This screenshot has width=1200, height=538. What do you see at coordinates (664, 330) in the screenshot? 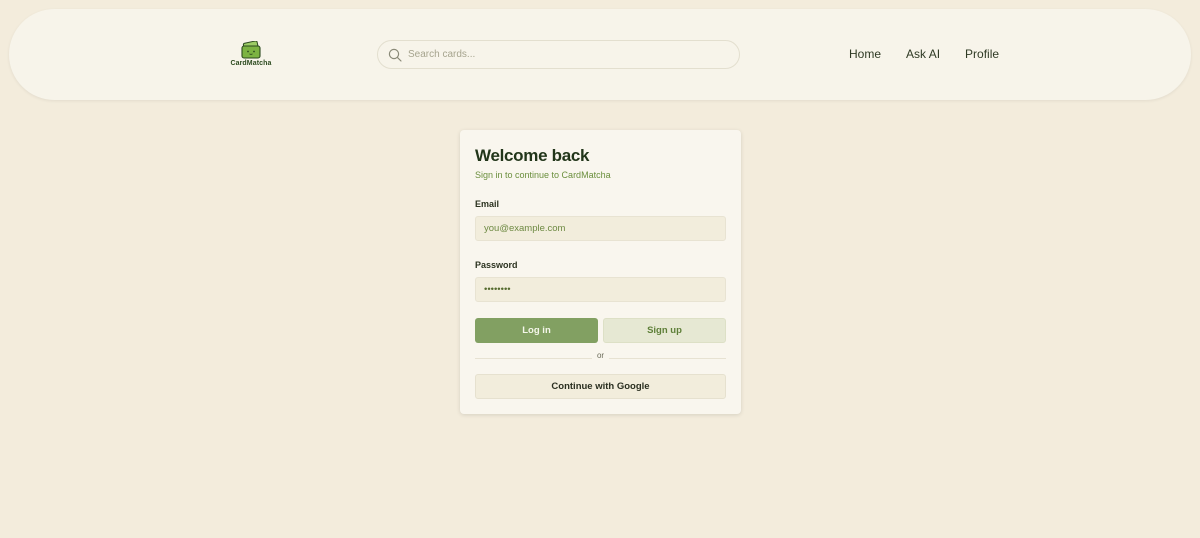
I see `signup-button: Sign up` at bounding box center [664, 330].